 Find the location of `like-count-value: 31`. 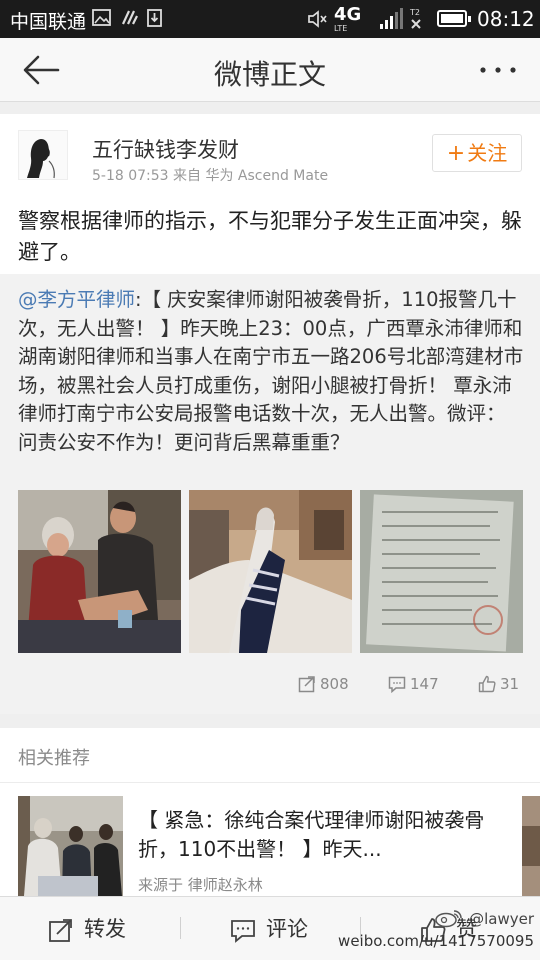

like-count-value: 31 is located at coordinates (510, 684).